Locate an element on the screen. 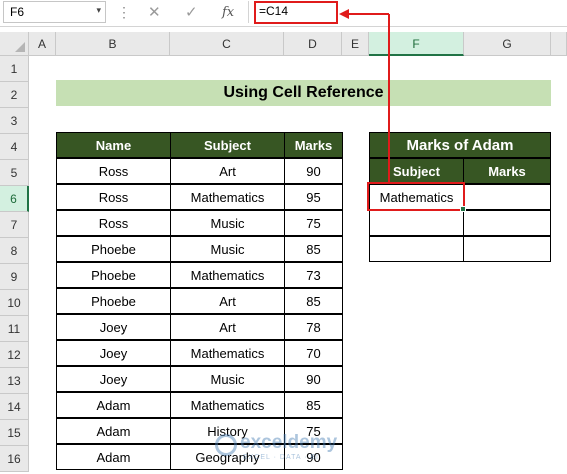 Image resolution: width=567 pixels, height=474 pixels. watermark-icon is located at coordinates (226, 445).